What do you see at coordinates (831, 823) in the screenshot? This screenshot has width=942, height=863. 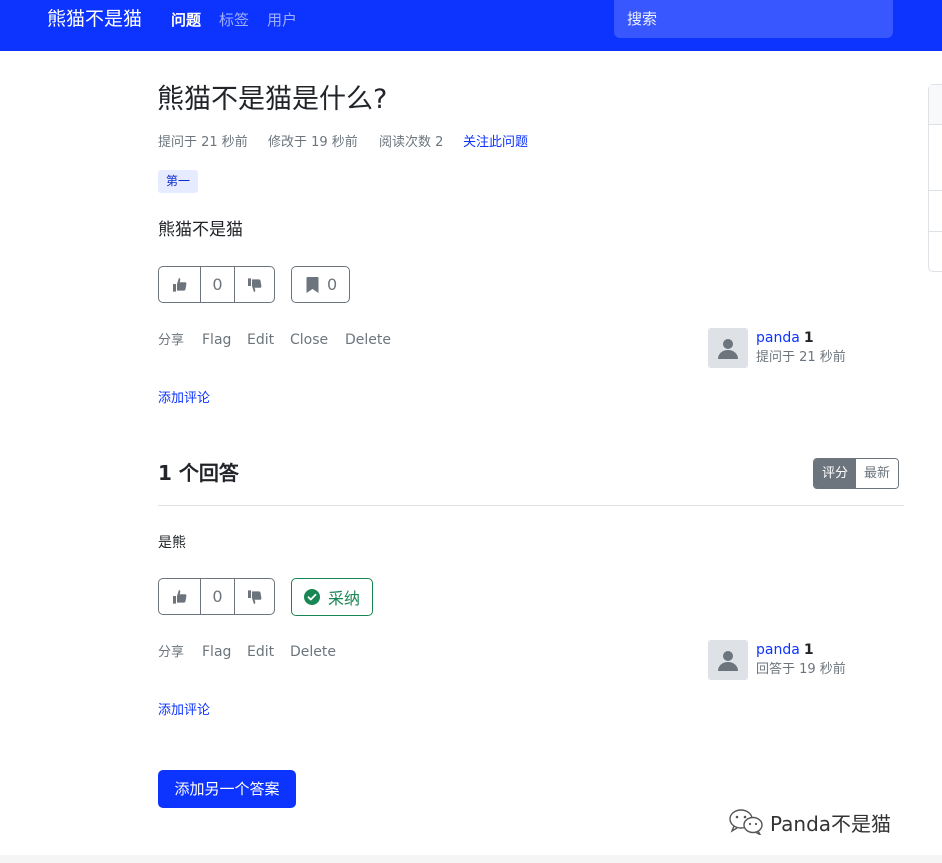 I see `watermark-text: Panda不是猫` at bounding box center [831, 823].